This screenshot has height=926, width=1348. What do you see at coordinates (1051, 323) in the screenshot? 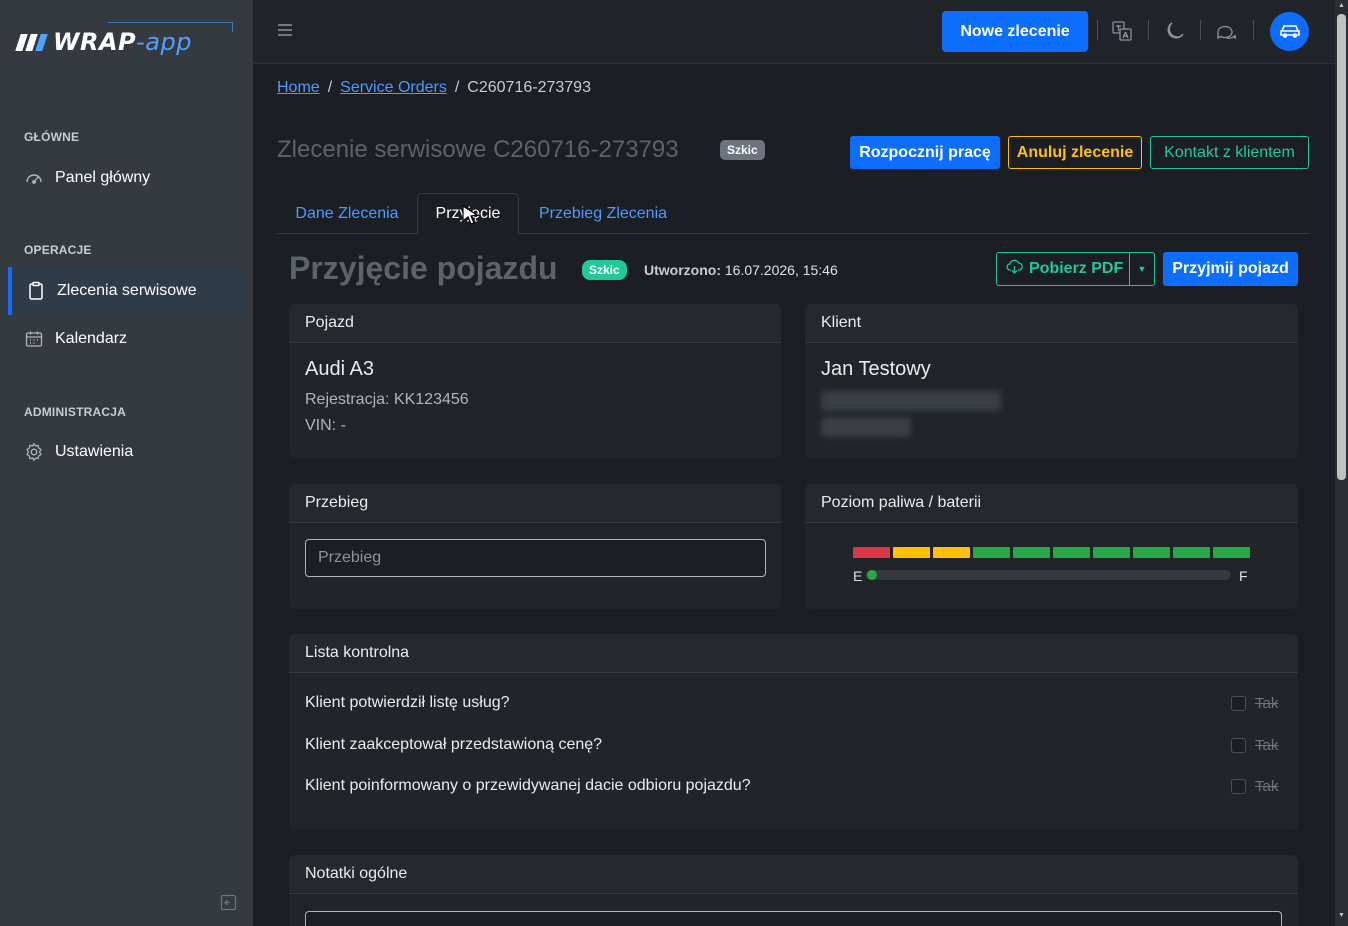
I see `client-card-header: Klient` at bounding box center [1051, 323].